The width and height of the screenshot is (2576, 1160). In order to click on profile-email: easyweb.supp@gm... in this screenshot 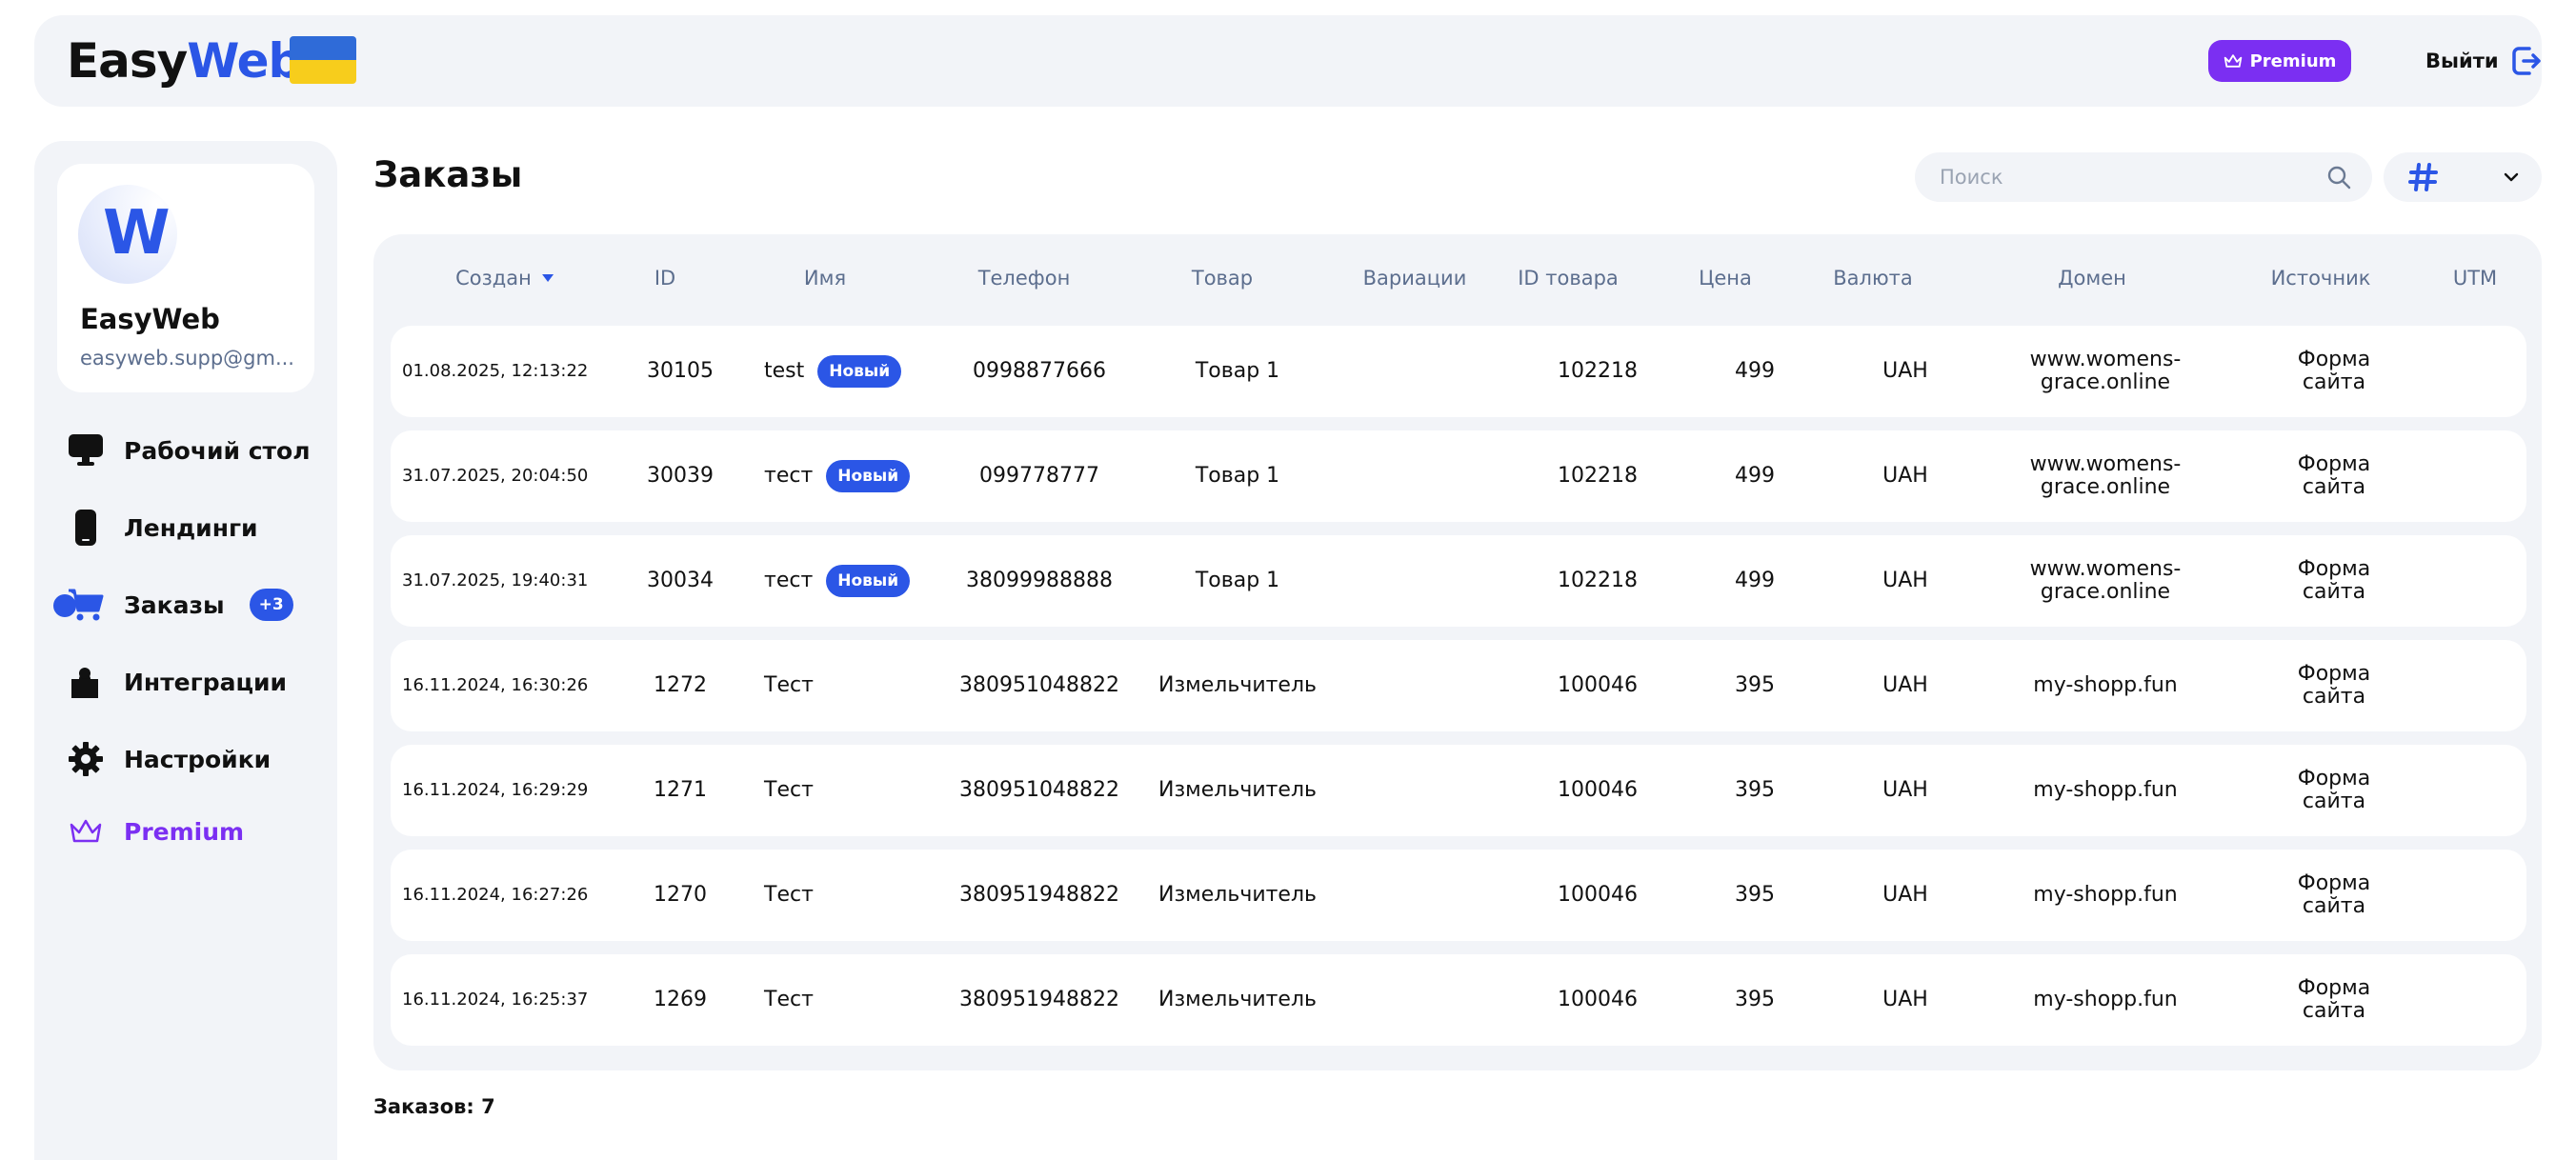, I will do `click(187, 358)`.